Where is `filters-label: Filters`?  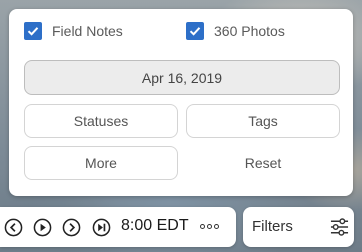 filters-label: Filters is located at coordinates (272, 226).